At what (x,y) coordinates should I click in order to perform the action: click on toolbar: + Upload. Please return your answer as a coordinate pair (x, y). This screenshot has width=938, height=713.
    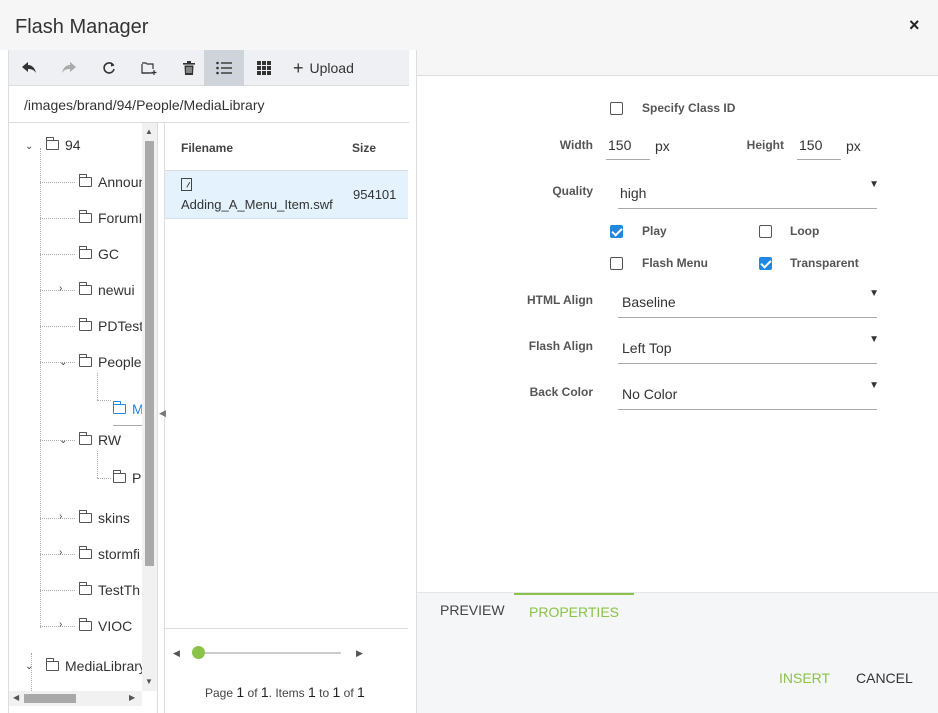
    Looking at the image, I should click on (209, 68).